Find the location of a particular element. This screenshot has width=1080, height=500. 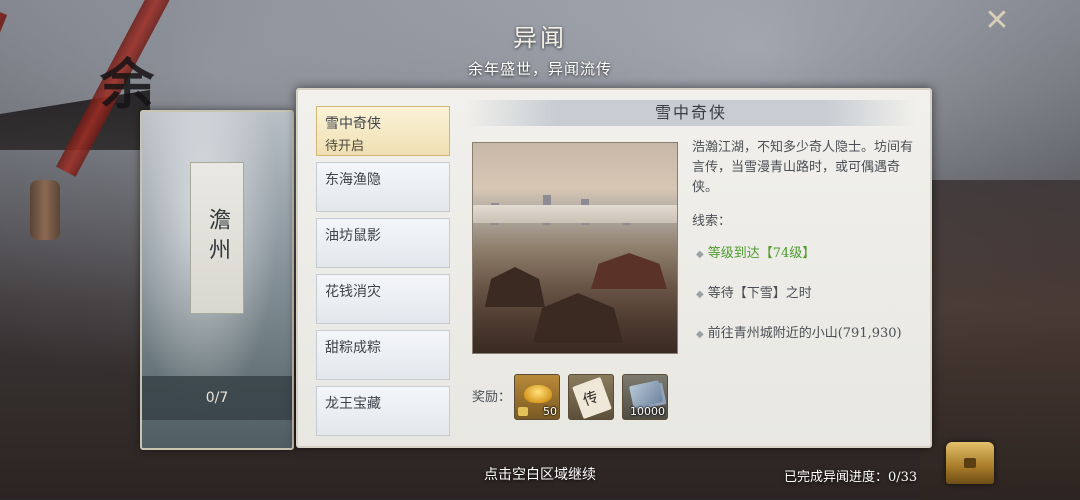

quest-item-name: 龙王宝藏 is located at coordinates (353, 404).